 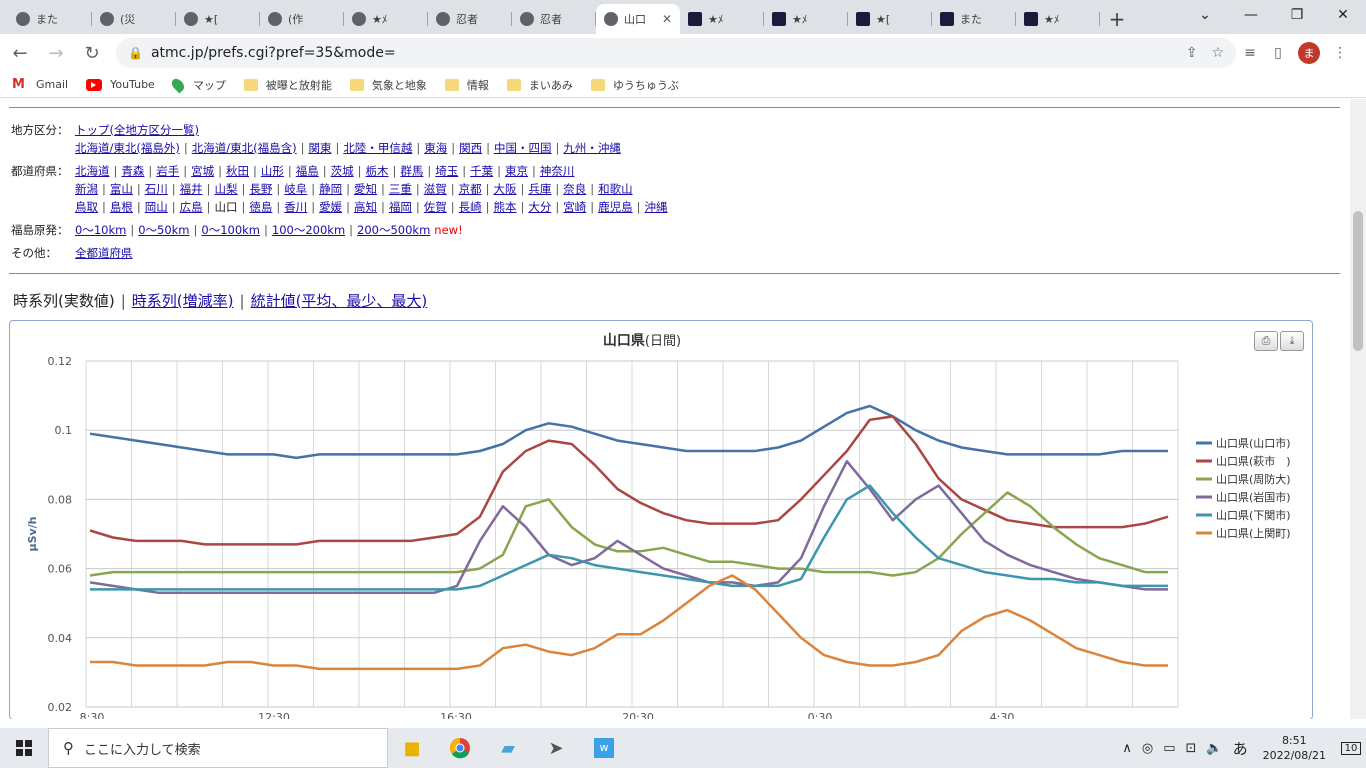 What do you see at coordinates (1250, 53) in the screenshot?
I see `reading-list-icon: ≡` at bounding box center [1250, 53].